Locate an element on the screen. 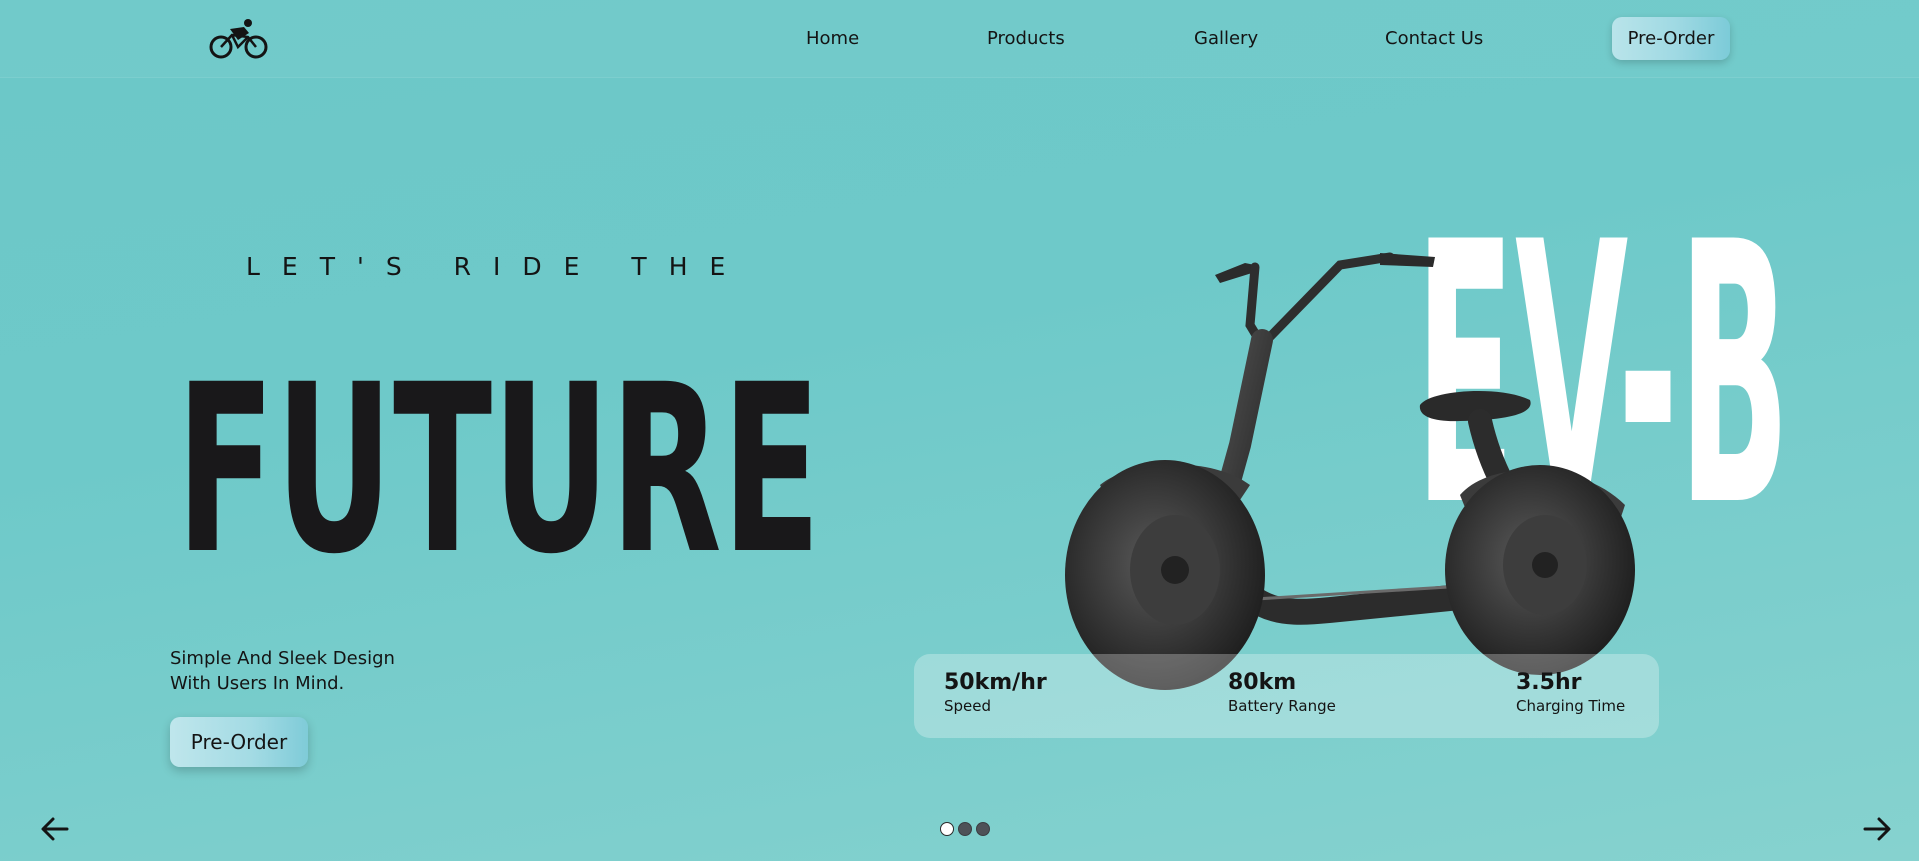  spec-charging-time: 3.5hr Charging Time is located at coordinates (1570, 692).